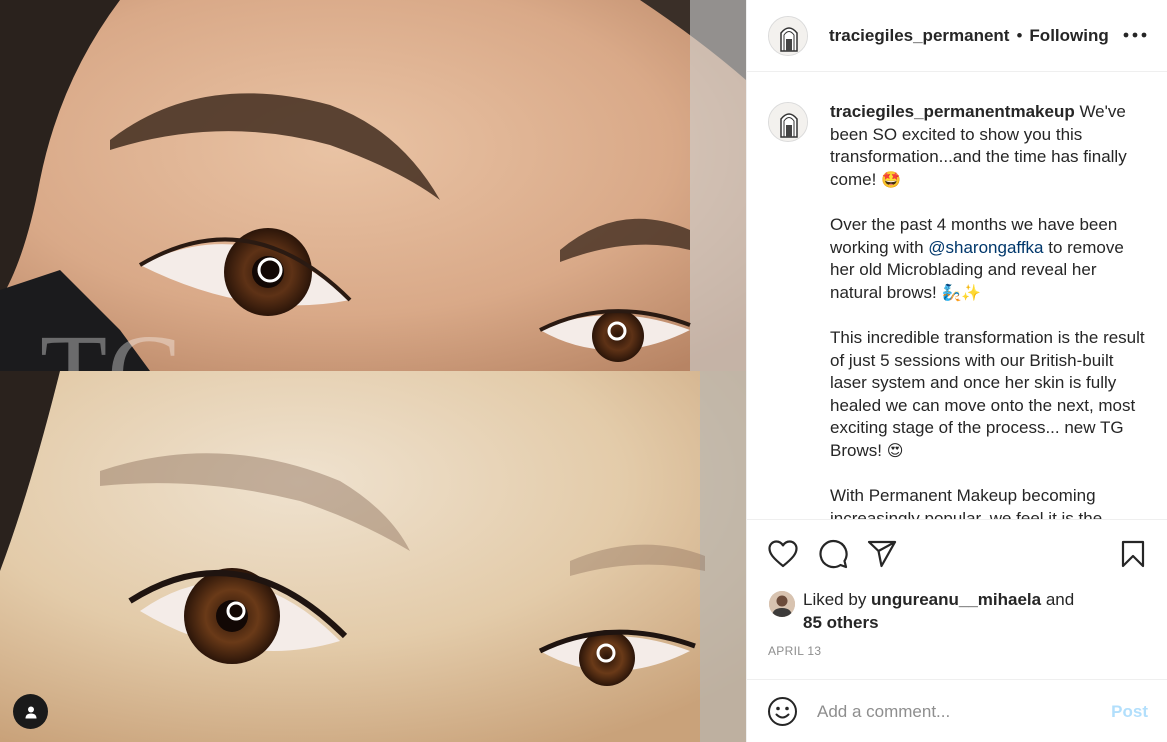 The image size is (1167, 742). I want to click on genie-sparkles-emoji: 🧞✨, so click(961, 292).